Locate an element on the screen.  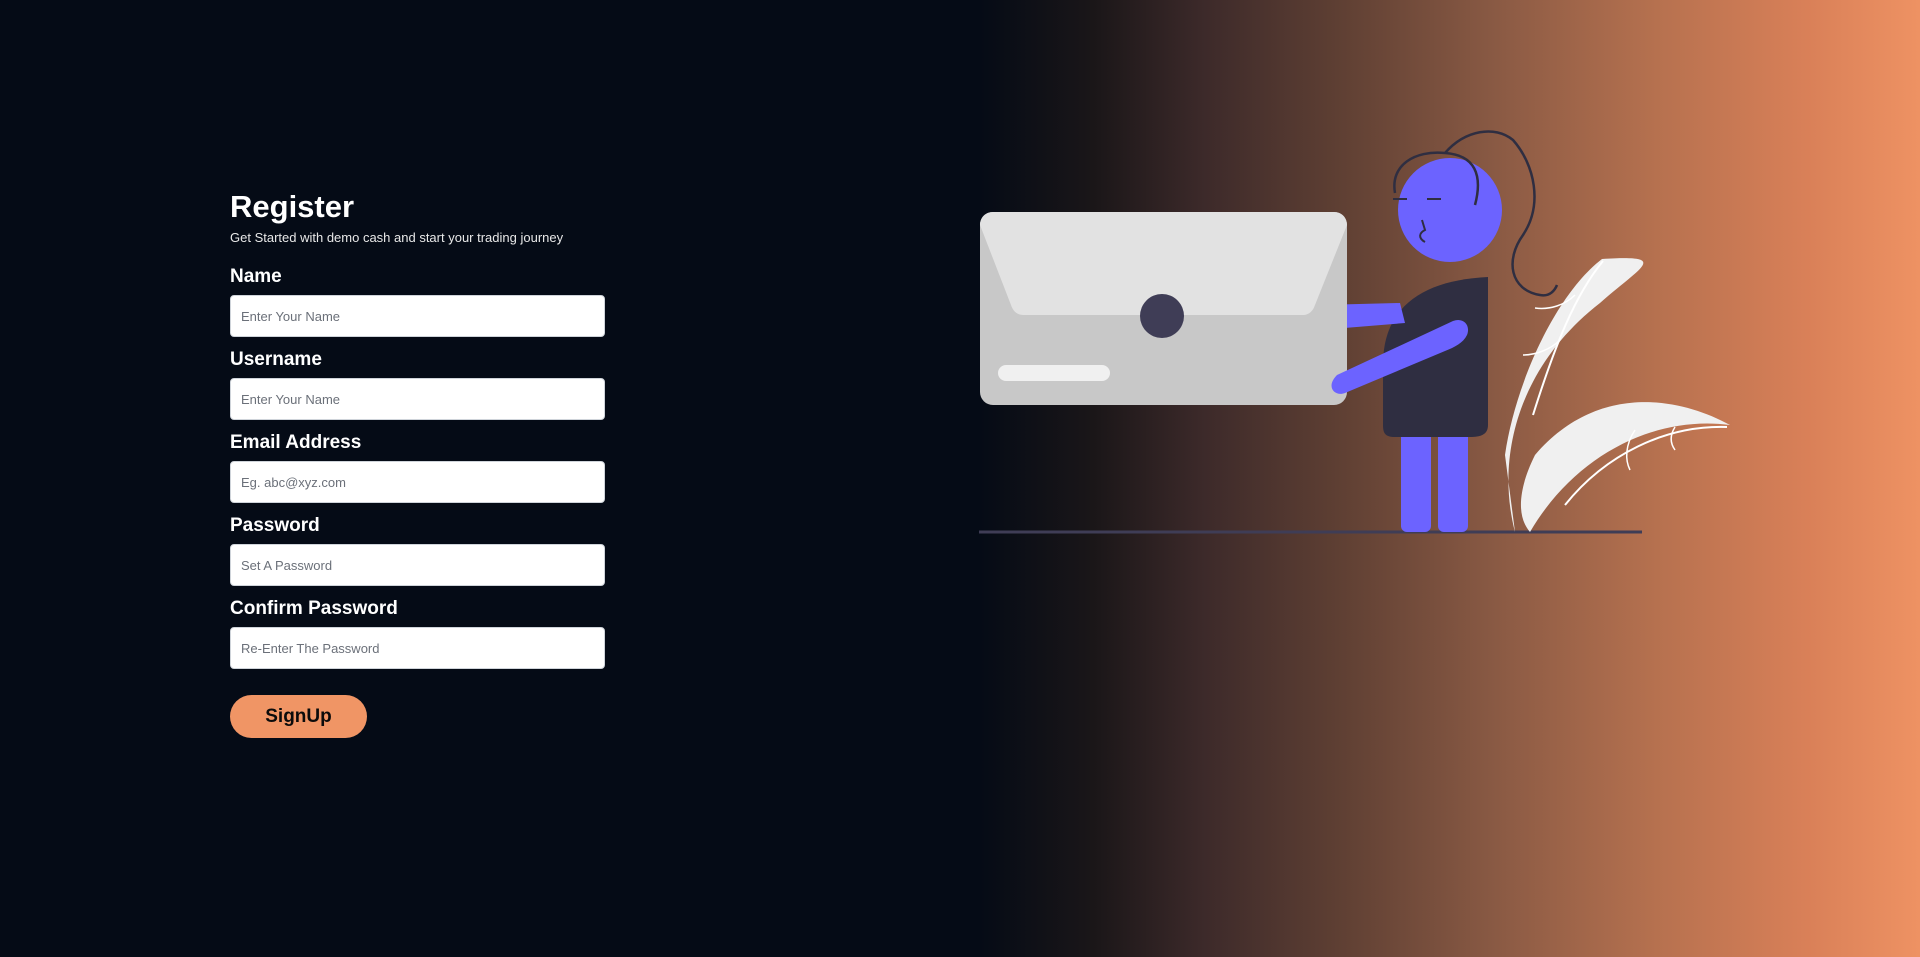
name-input is located at coordinates (417, 316).